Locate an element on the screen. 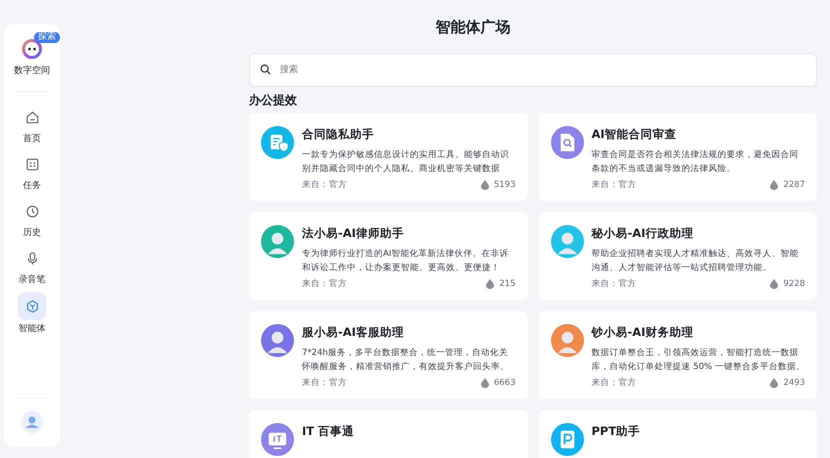 The image size is (830, 458). agent-card: 服小易-AI客服助理 7*24h服务，多平台数据整合，统一管理，自动化关怀唤醒服务，精准营销推广，有效提升客户回头率。 来自：官方 6663 is located at coordinates (388, 355).